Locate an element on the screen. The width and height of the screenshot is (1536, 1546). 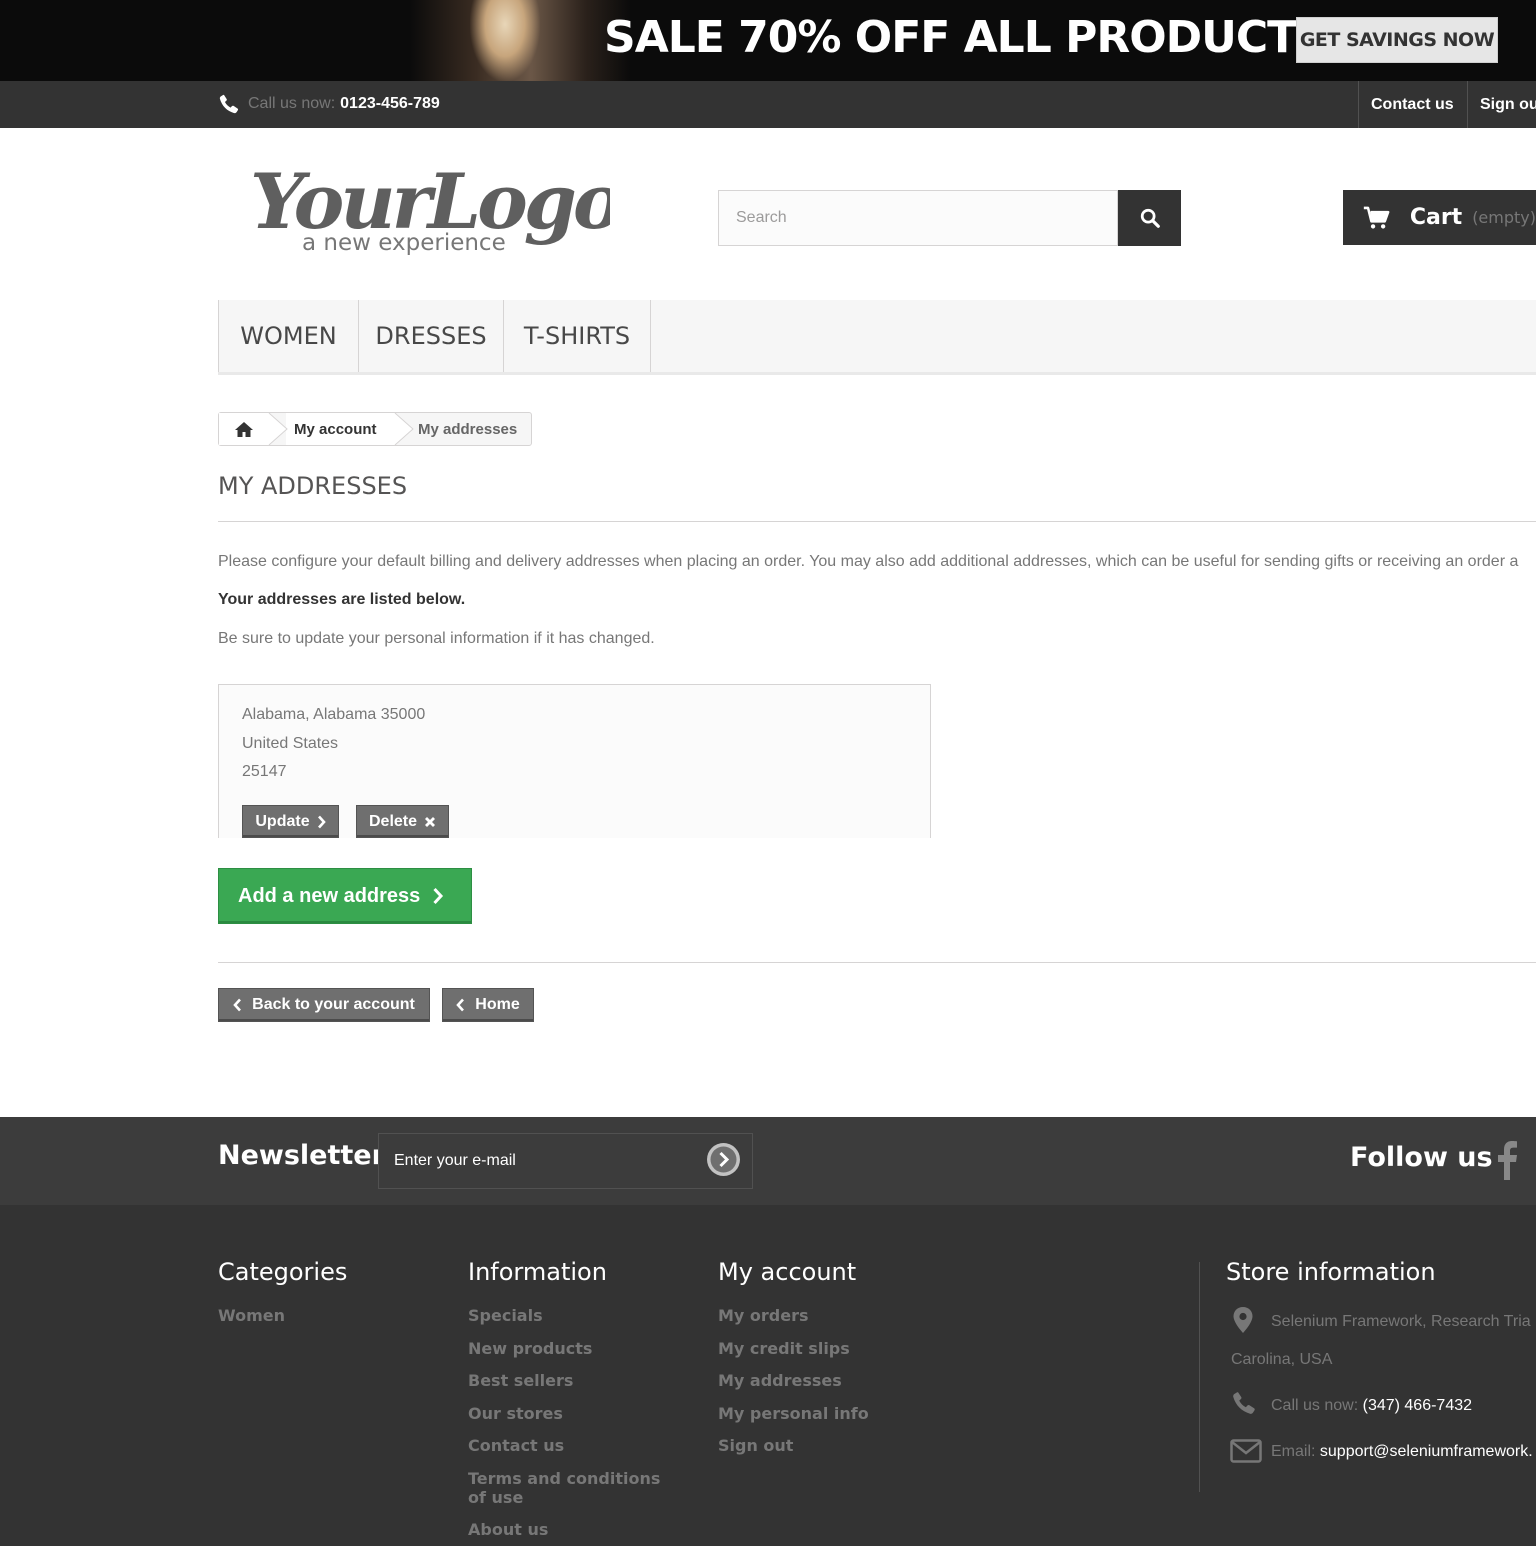
get-savings-button: GET SAVINGS NOW is located at coordinates (1397, 40).